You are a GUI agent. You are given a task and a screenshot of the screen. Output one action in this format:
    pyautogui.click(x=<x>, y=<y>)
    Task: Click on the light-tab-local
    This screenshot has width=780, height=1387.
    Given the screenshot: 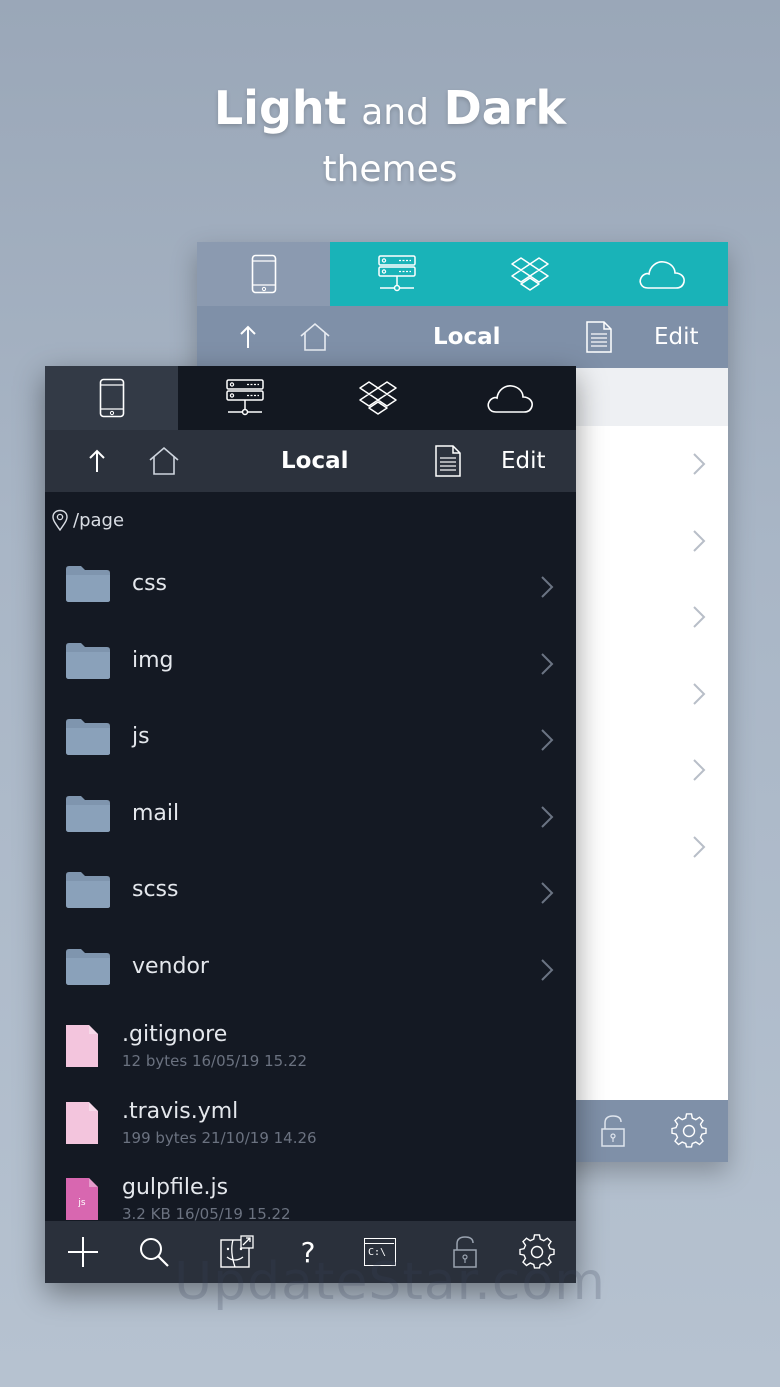 What is the action you would take?
    pyautogui.click(x=263, y=274)
    